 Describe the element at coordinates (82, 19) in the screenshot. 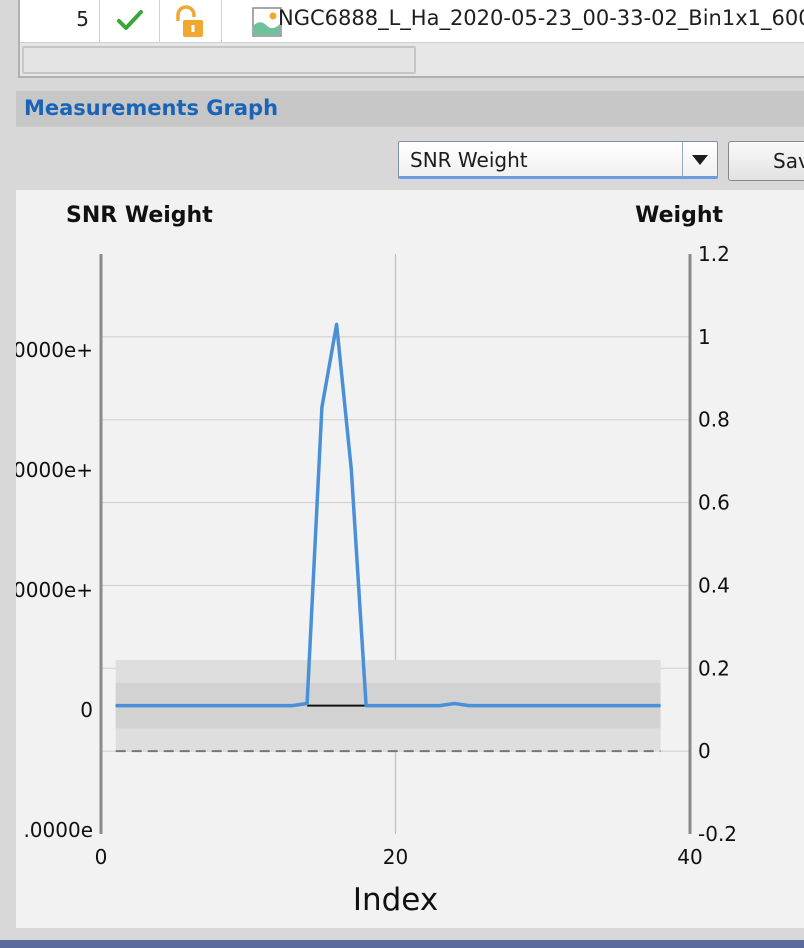

I see `row-index: 5` at that location.